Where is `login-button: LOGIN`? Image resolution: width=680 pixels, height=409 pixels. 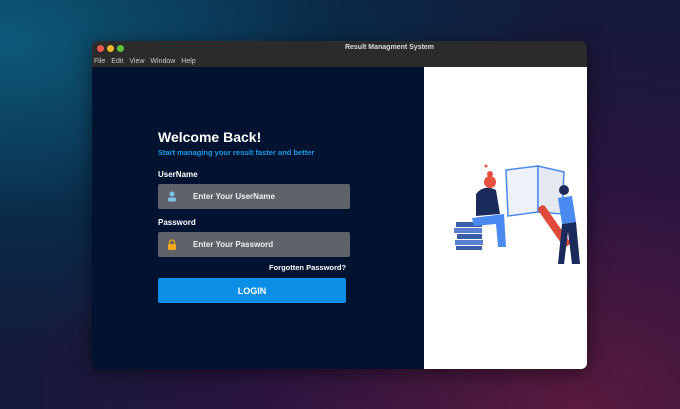
login-button: LOGIN is located at coordinates (252, 290).